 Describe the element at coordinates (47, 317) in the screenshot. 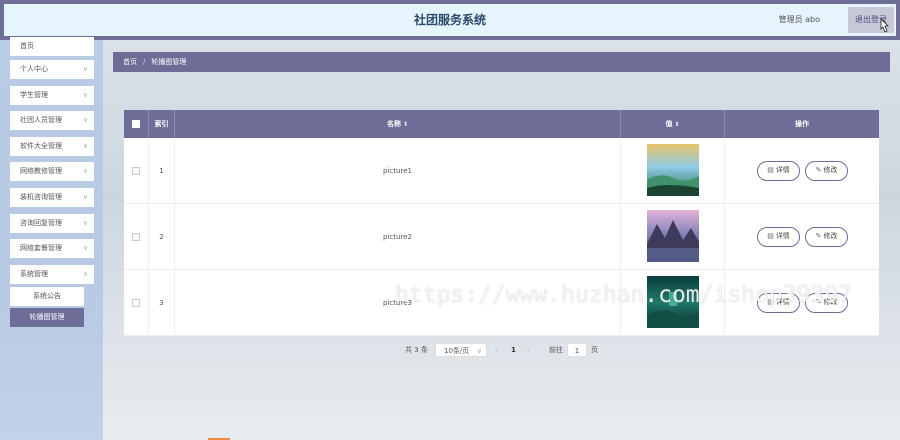

I see `sidebar-subitem-carousel: 轮播图管理` at that location.